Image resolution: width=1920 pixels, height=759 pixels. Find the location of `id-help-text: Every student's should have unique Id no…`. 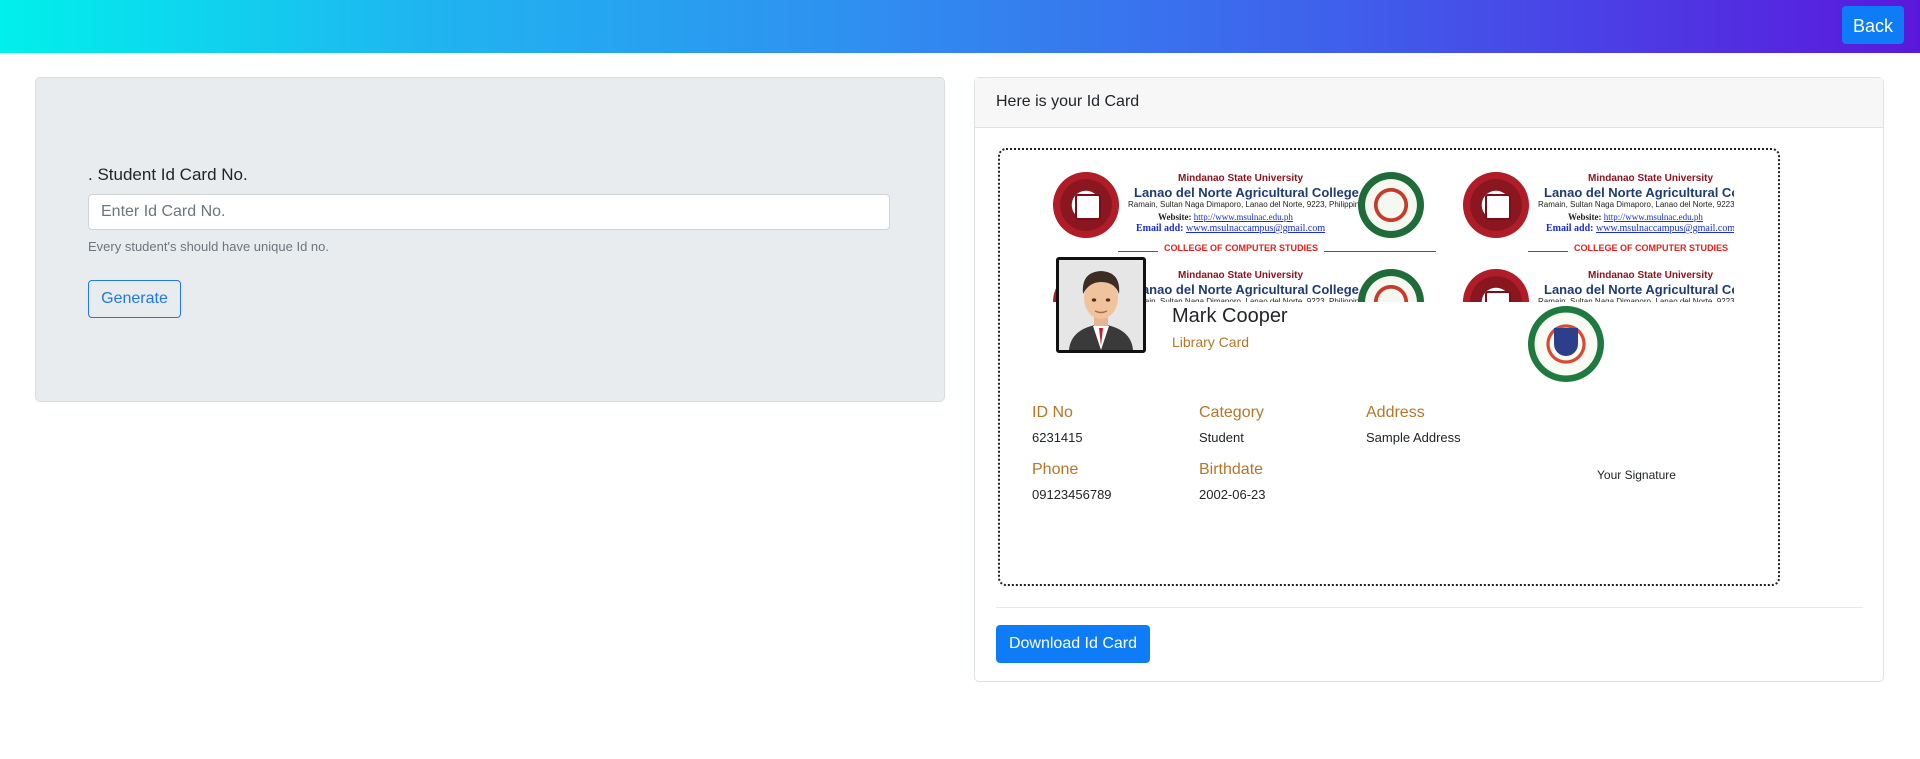

id-help-text: Every student's should have unique Id no… is located at coordinates (208, 246).